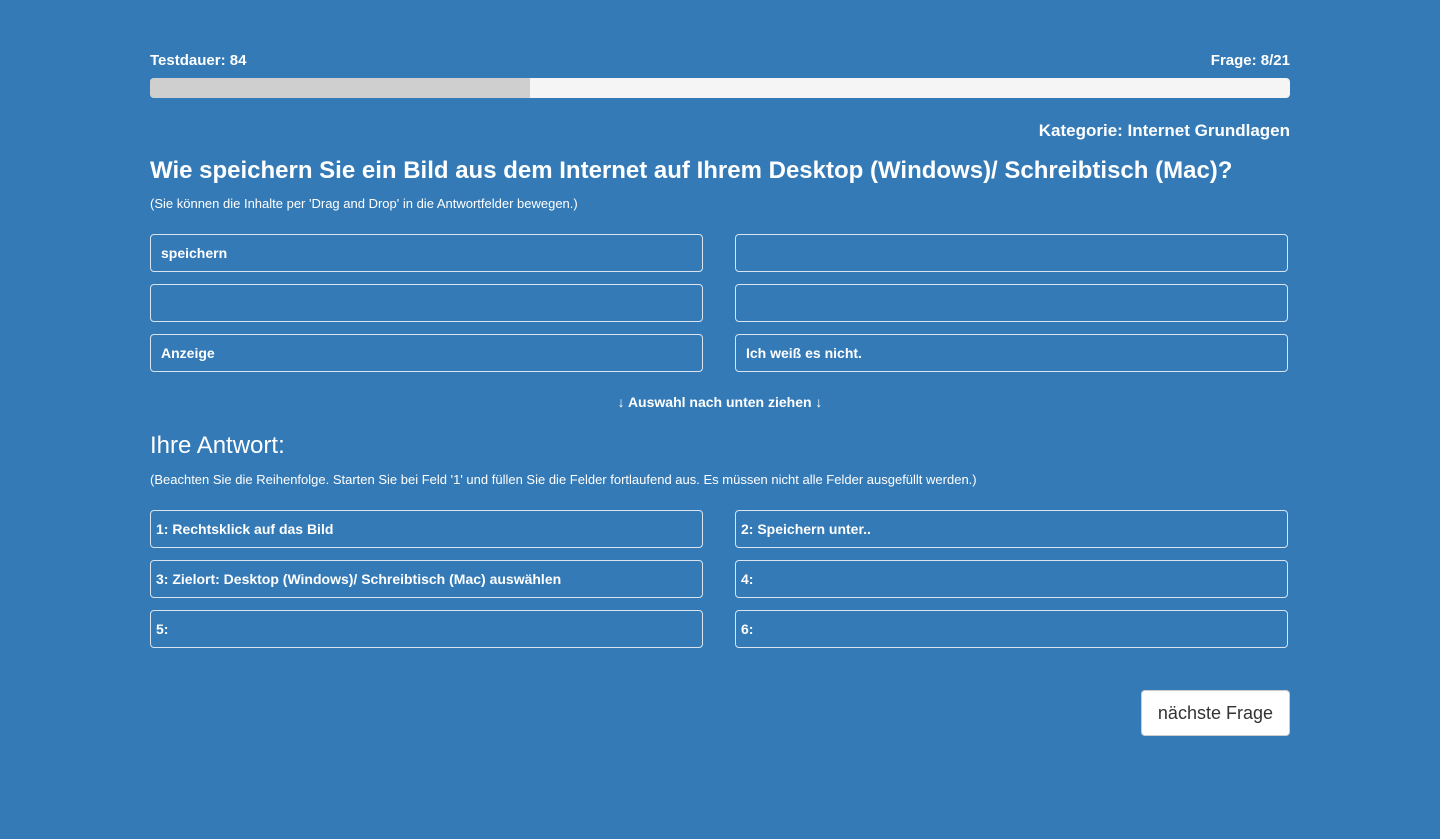  I want to click on answer-slot-5: 5:, so click(426, 629).